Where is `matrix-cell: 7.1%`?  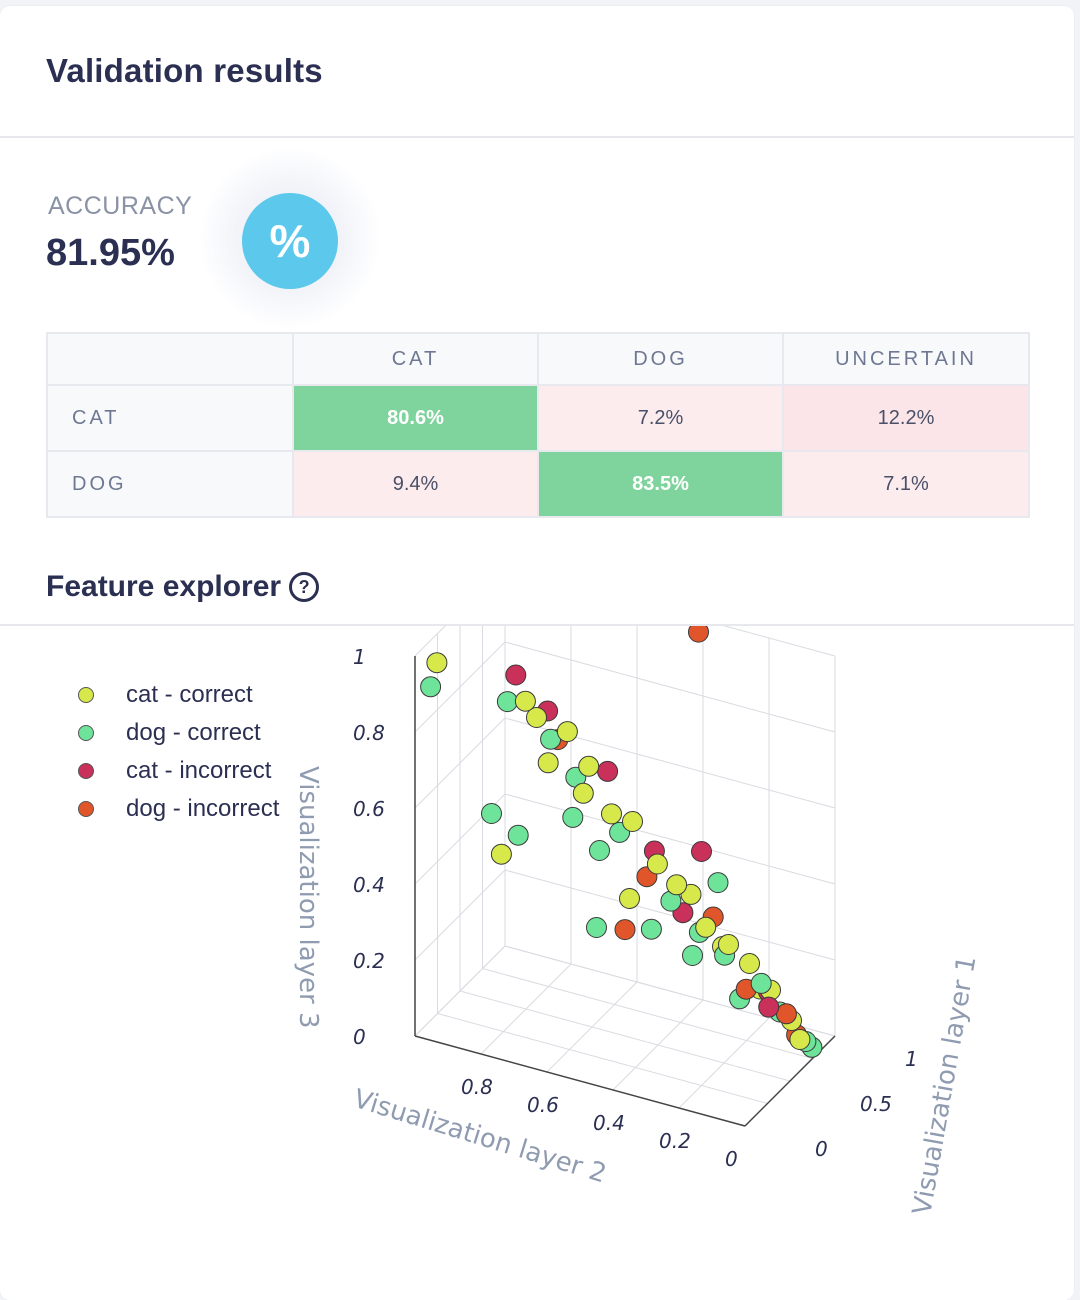
matrix-cell: 7.1% is located at coordinates (906, 484).